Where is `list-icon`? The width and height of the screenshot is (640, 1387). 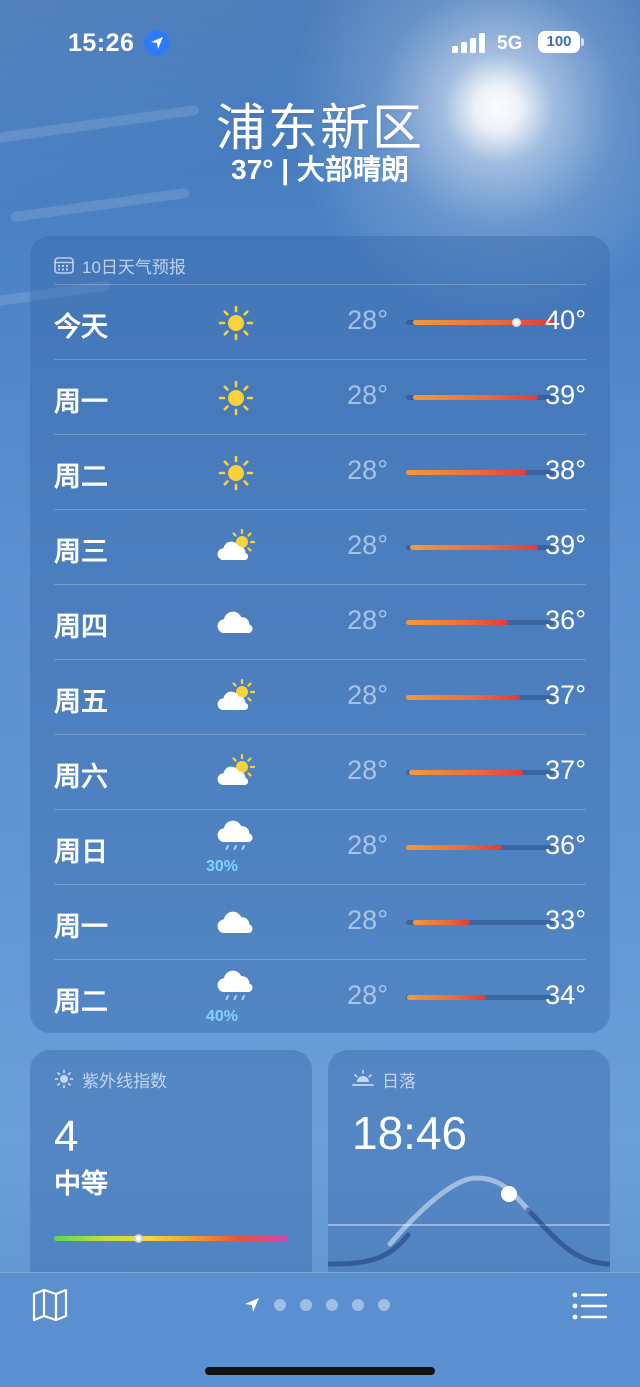
list-icon is located at coordinates (590, 1306).